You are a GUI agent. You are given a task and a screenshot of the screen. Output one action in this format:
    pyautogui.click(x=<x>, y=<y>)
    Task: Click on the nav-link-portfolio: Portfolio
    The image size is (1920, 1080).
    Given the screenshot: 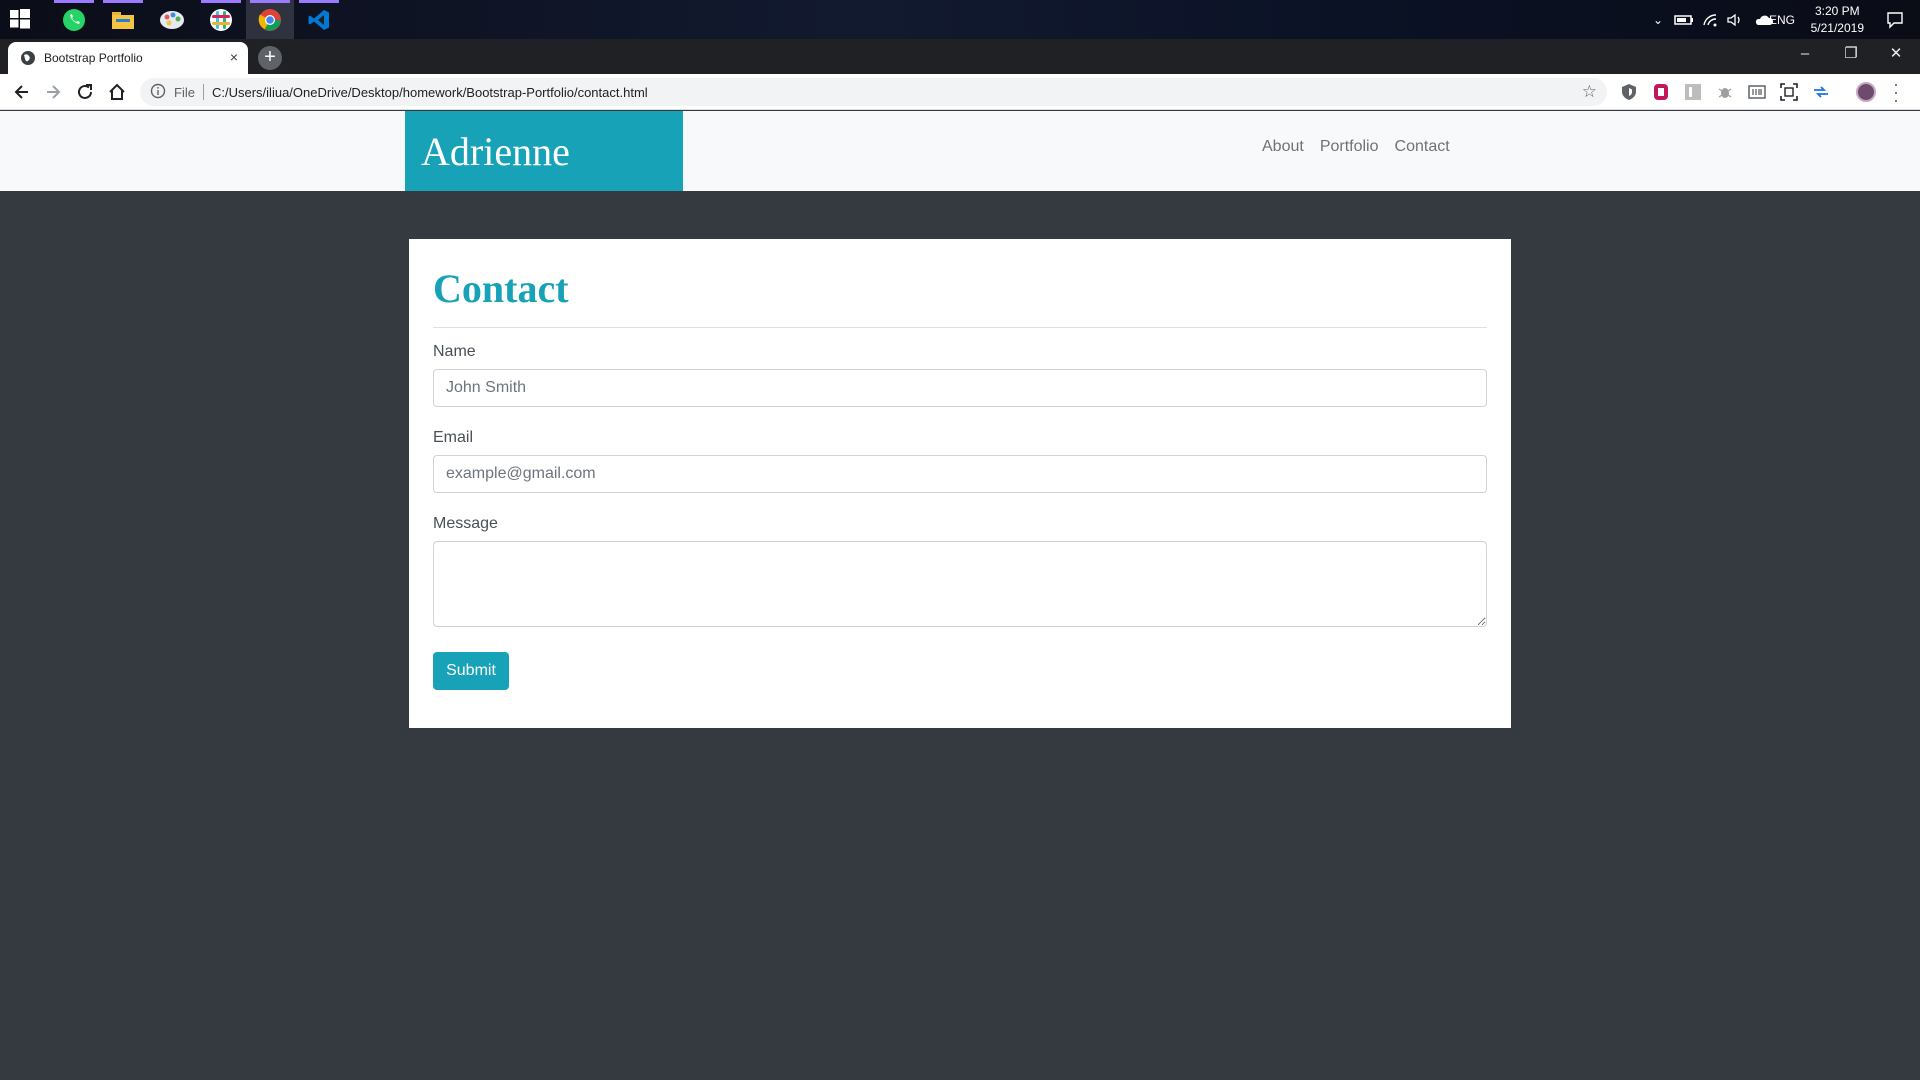 What is the action you would take?
    pyautogui.click(x=1349, y=147)
    